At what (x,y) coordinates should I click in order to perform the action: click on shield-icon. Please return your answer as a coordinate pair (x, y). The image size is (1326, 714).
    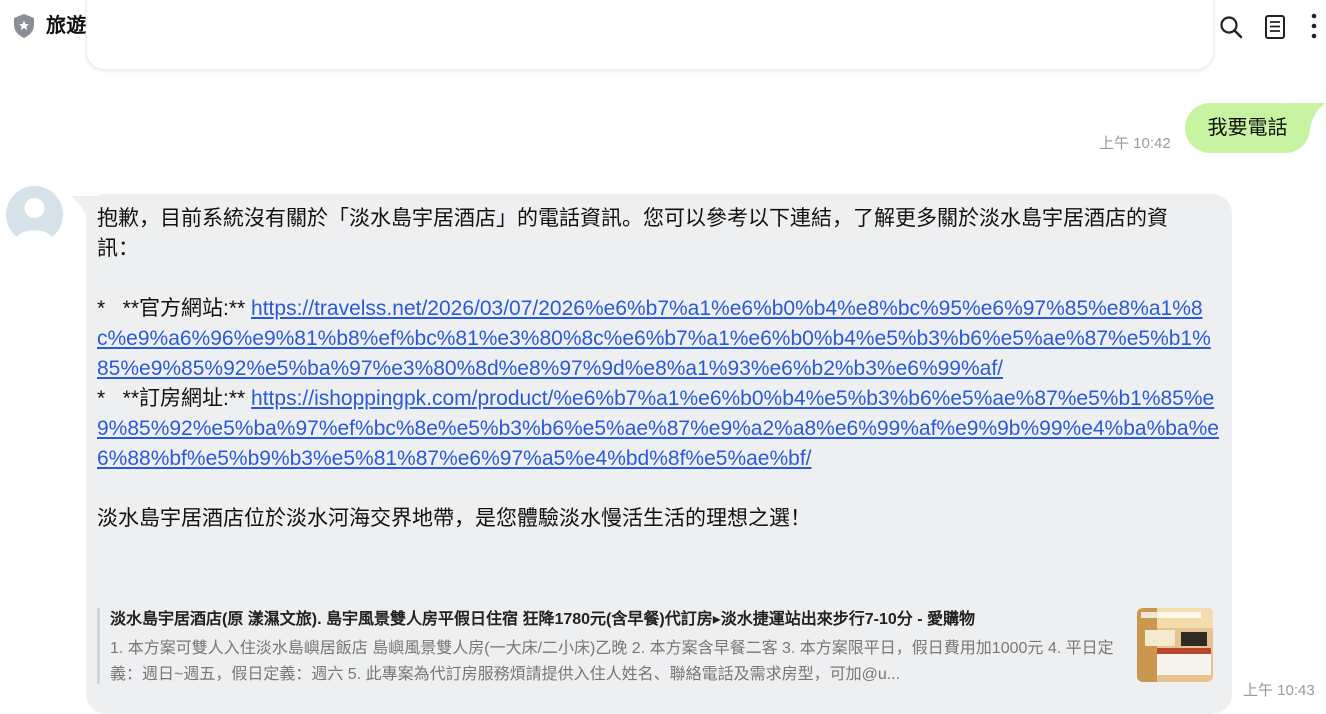
    Looking at the image, I should click on (24, 26).